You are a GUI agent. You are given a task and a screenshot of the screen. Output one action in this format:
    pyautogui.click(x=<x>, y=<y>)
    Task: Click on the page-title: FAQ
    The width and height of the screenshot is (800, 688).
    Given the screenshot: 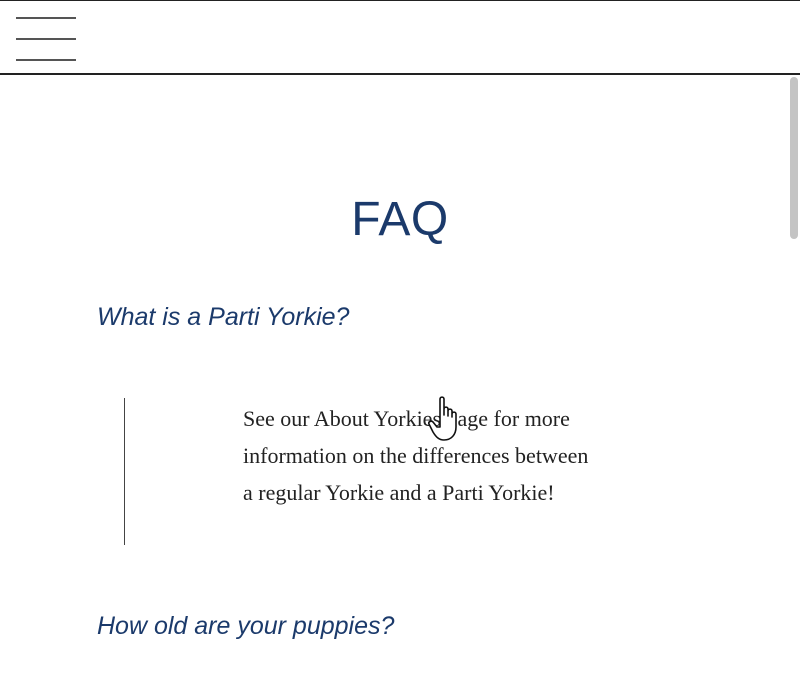 What is the action you would take?
    pyautogui.click(x=400, y=219)
    